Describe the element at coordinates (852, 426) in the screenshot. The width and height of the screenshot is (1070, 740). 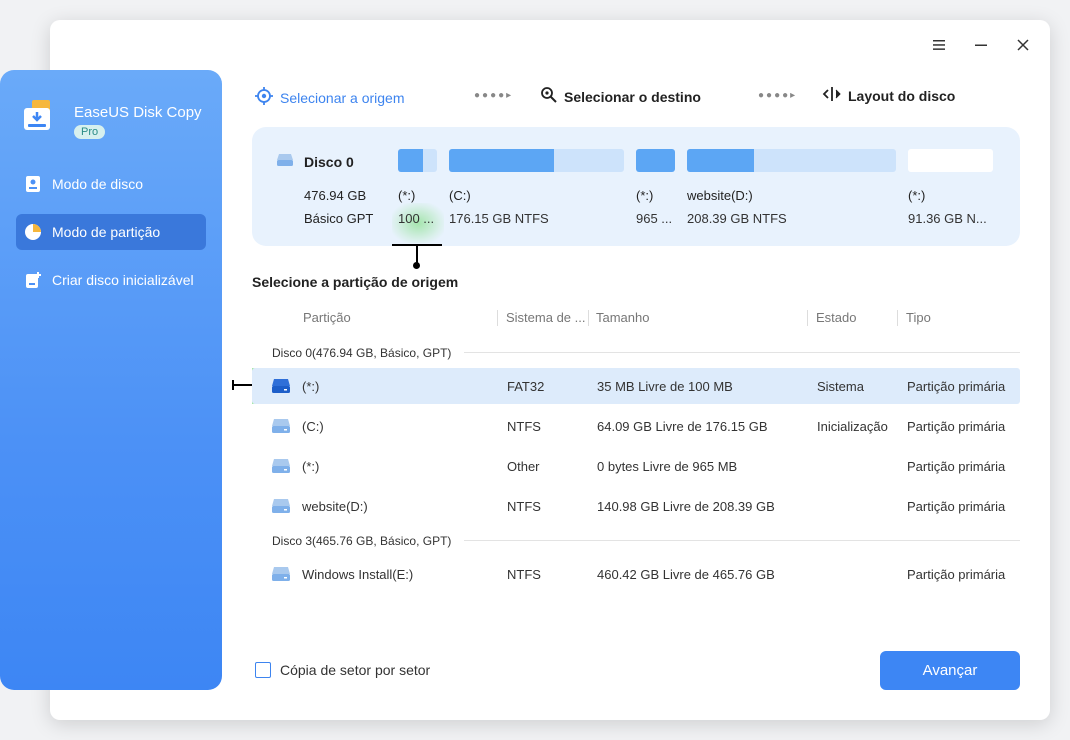
I see `cell-state: Inicialização` at that location.